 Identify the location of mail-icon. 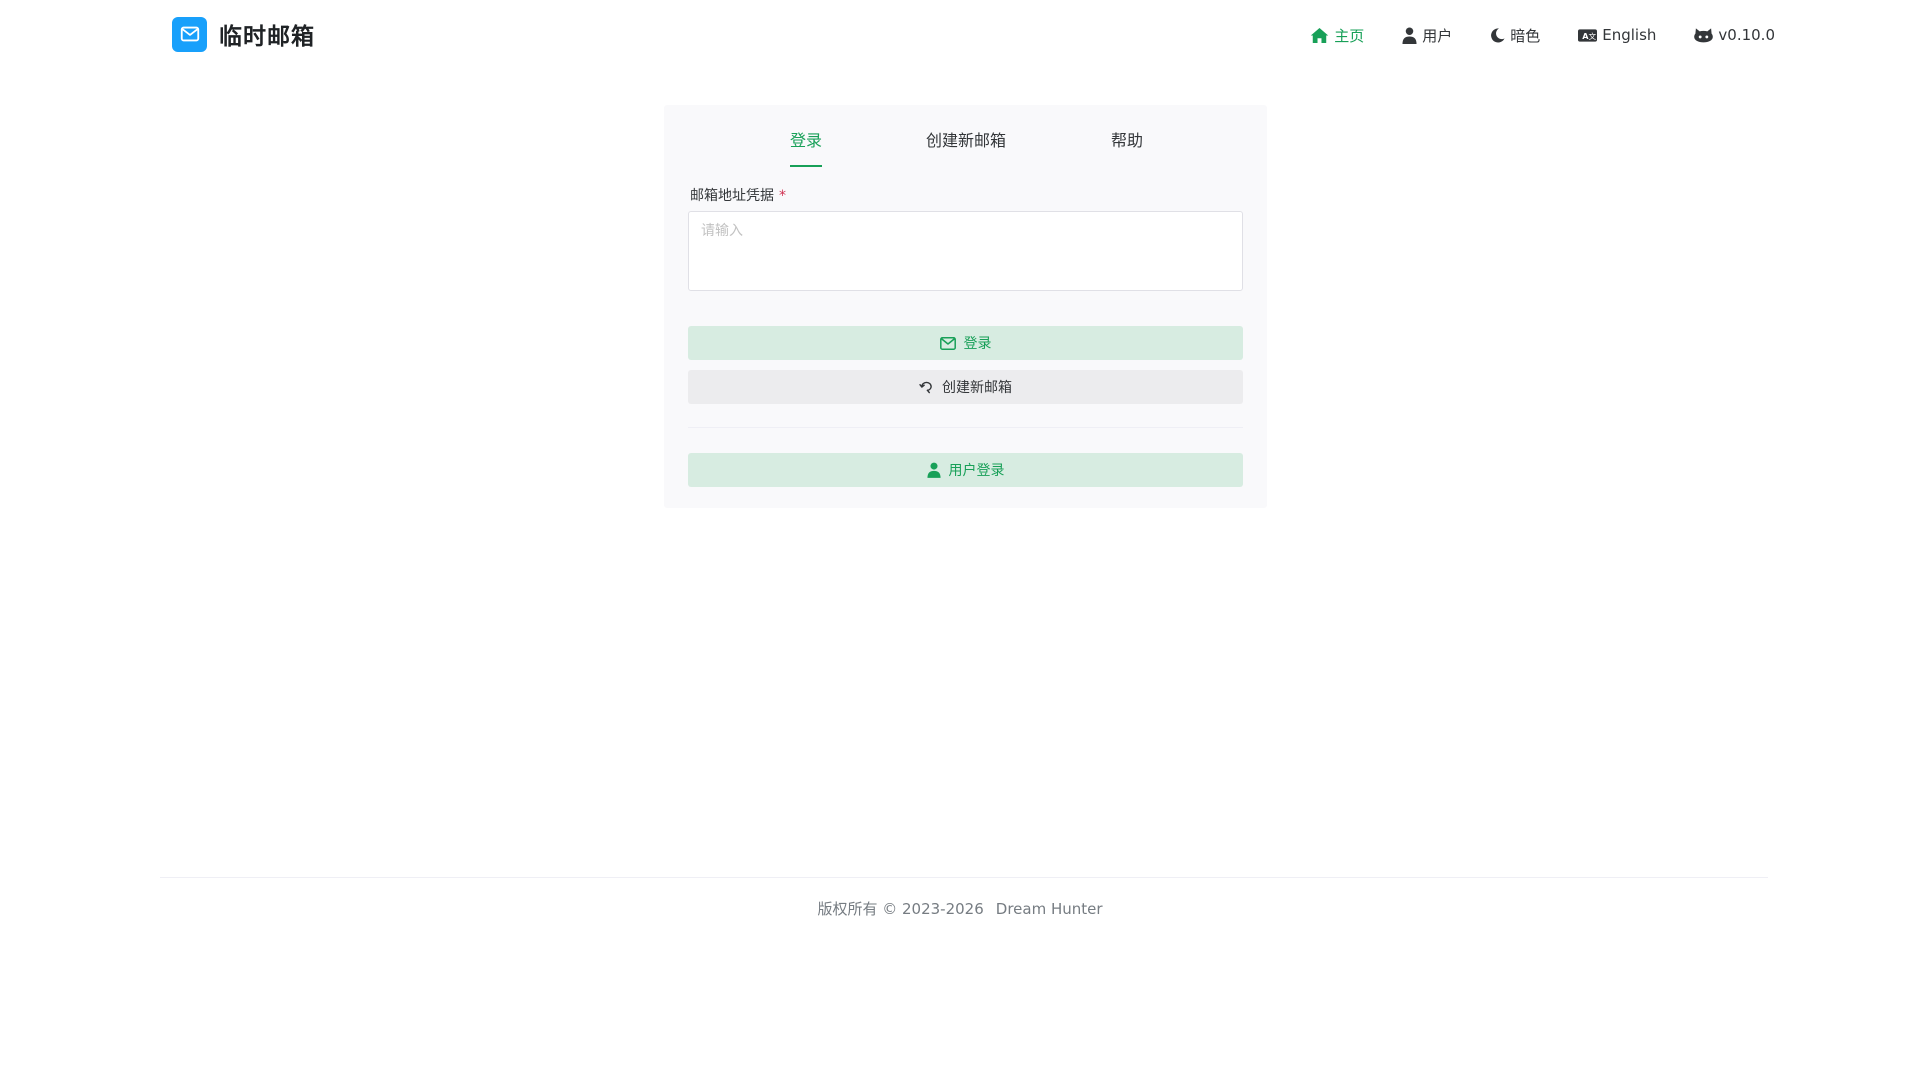
(947, 343).